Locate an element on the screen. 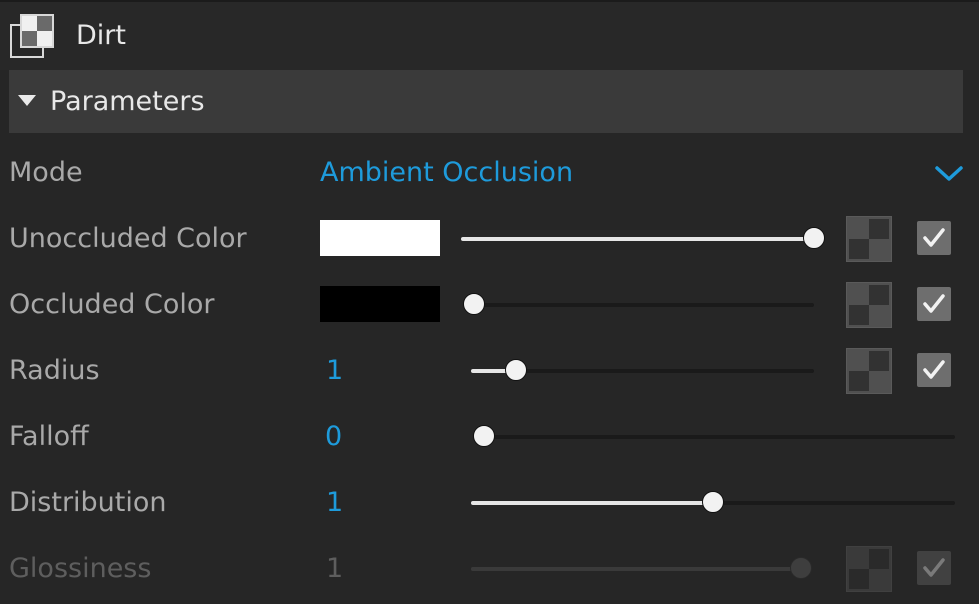 This screenshot has width=979, height=604. glossiness-texture-checkbox is located at coordinates (934, 568).